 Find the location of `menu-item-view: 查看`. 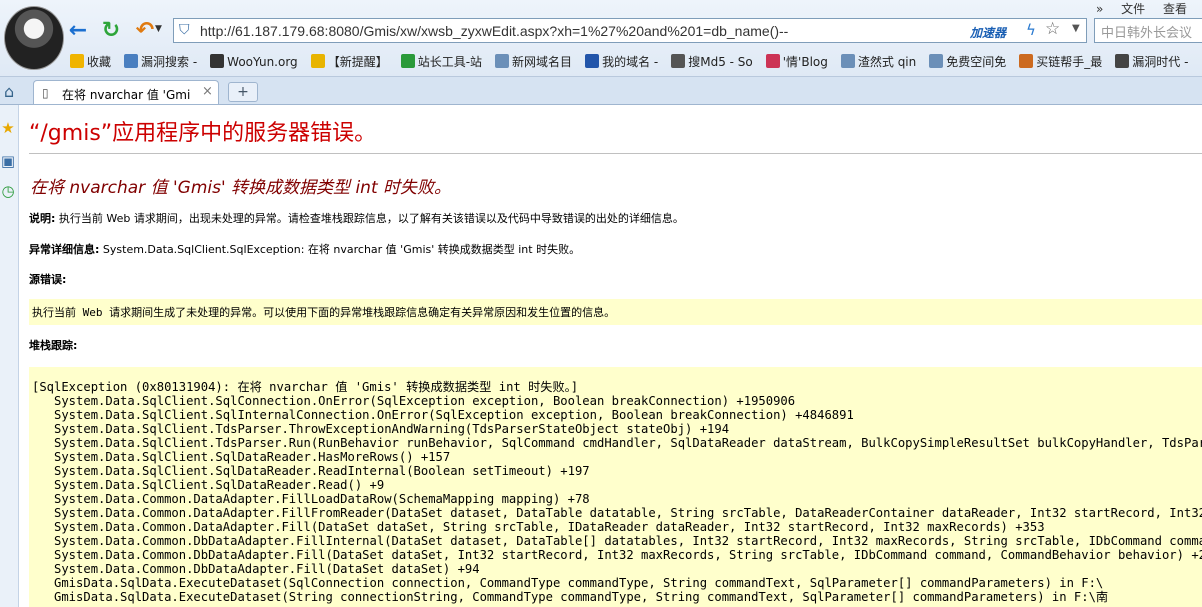

menu-item-view: 查看 is located at coordinates (1175, 9).